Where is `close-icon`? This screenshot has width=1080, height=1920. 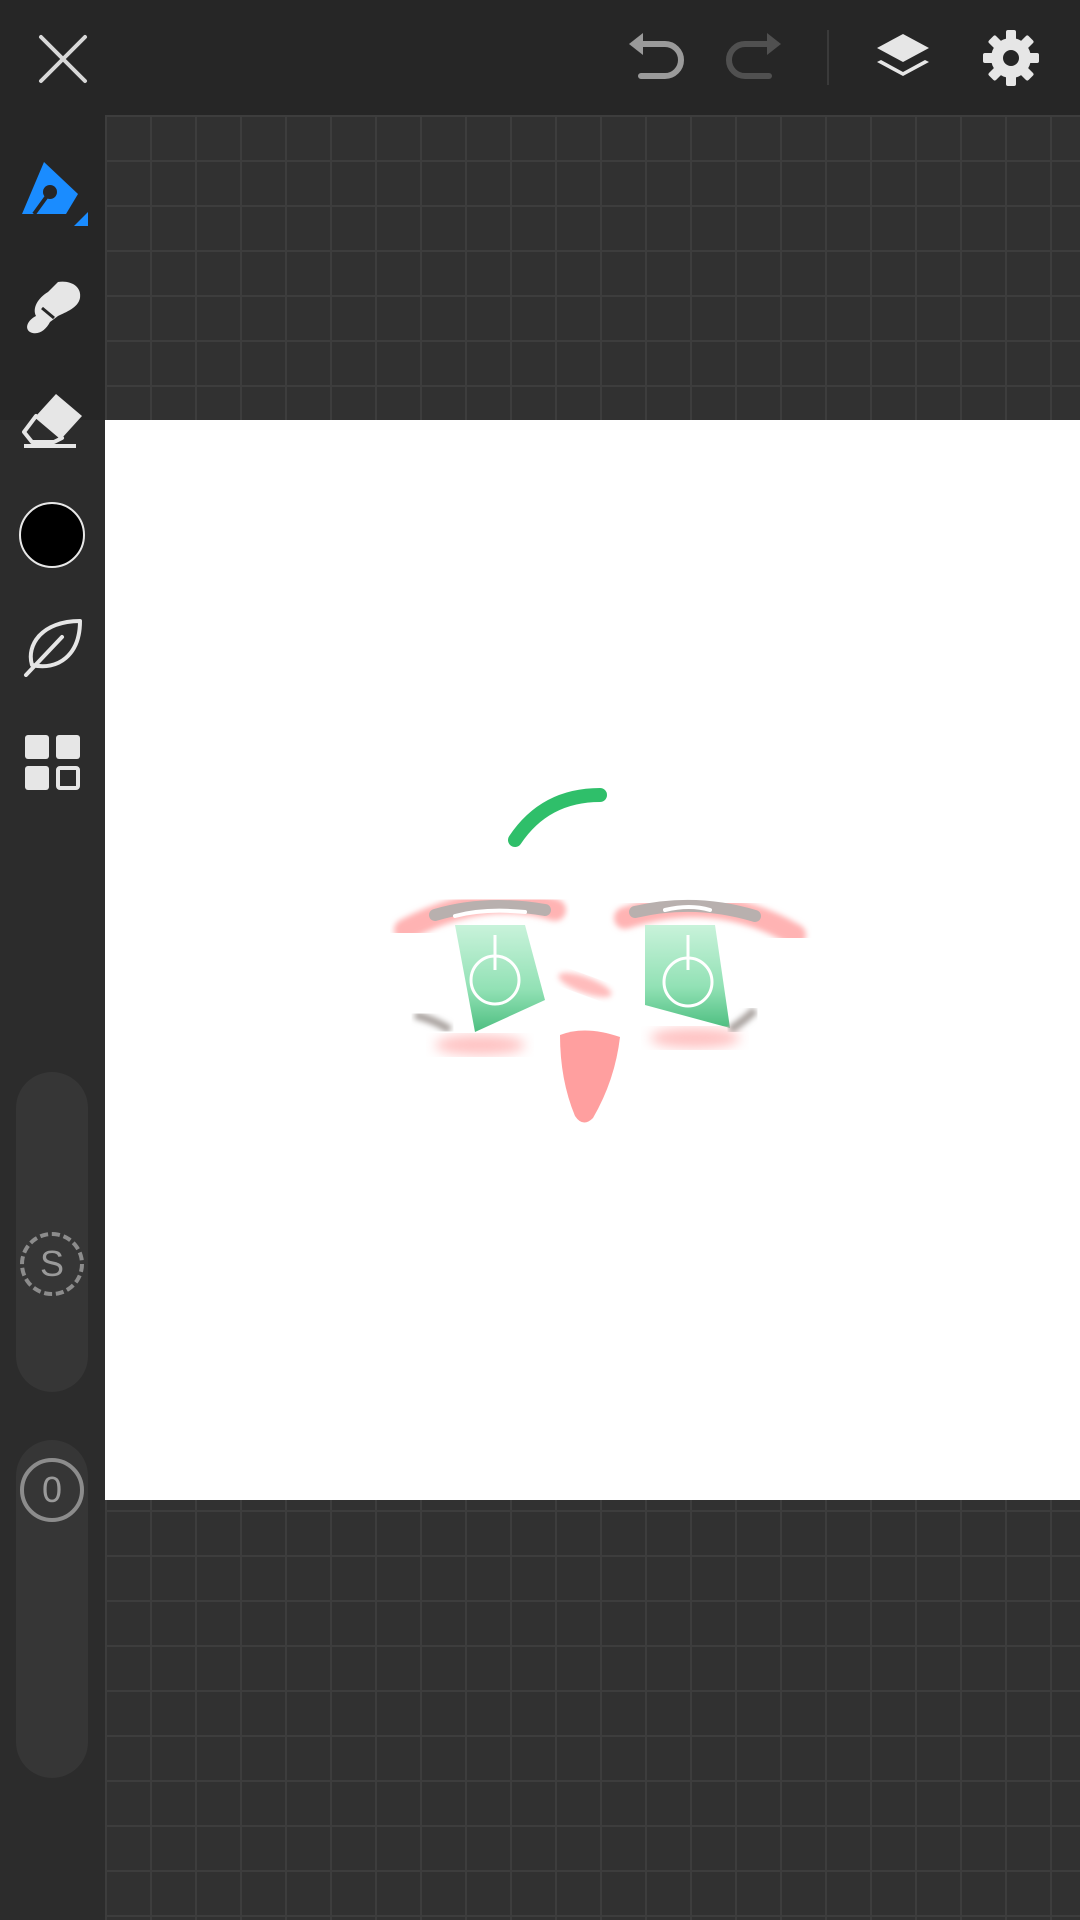 close-icon is located at coordinates (63, 59).